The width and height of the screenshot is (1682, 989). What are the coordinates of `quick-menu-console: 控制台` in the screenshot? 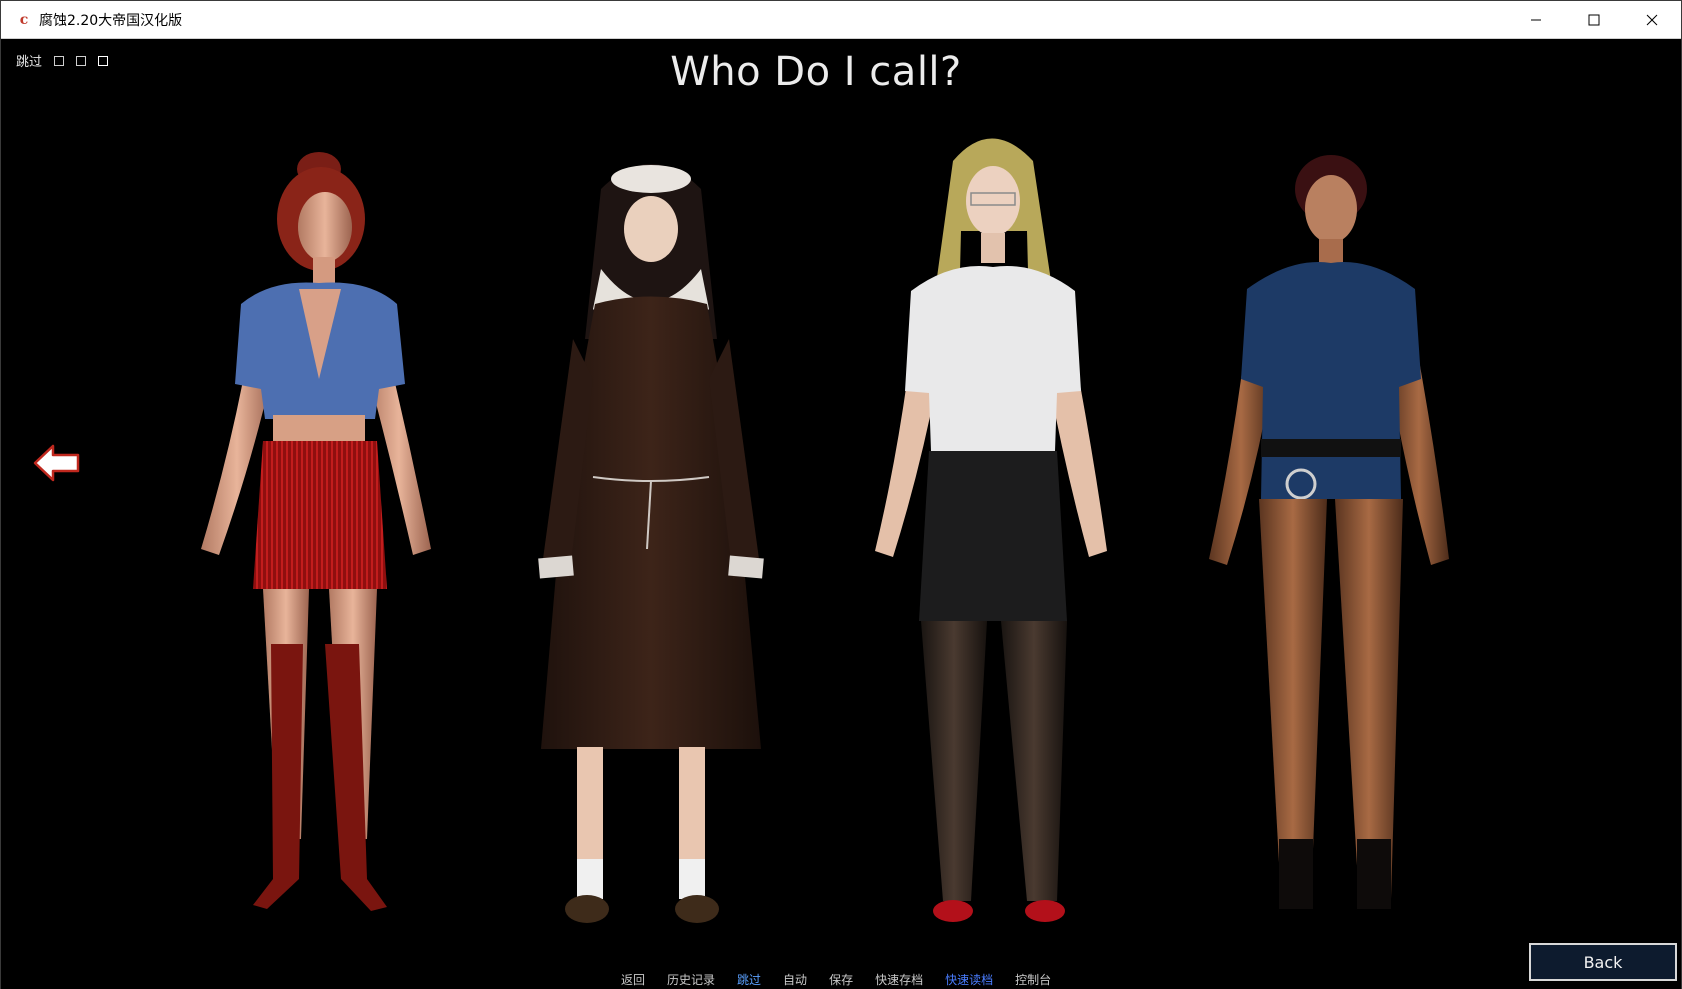 It's located at (1033, 979).